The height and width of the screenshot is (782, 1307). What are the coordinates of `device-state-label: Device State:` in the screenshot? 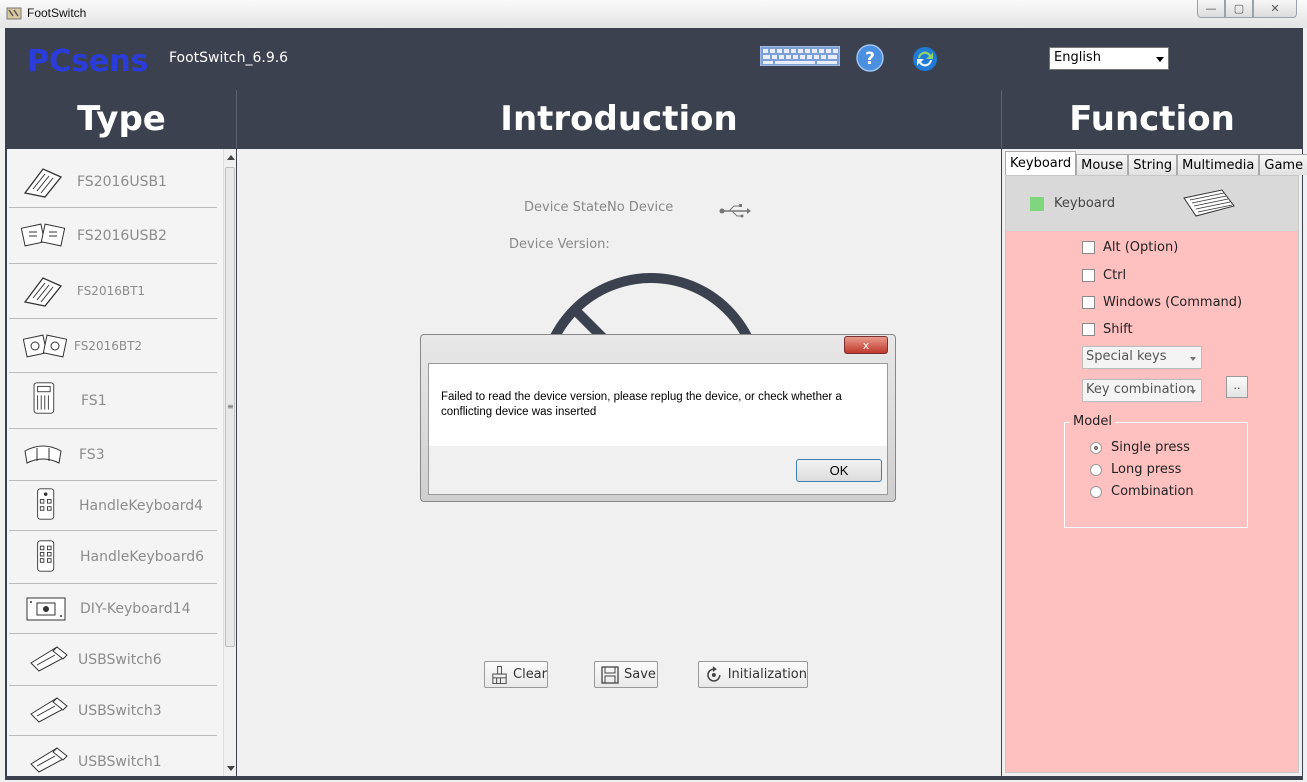 It's located at (568, 207).